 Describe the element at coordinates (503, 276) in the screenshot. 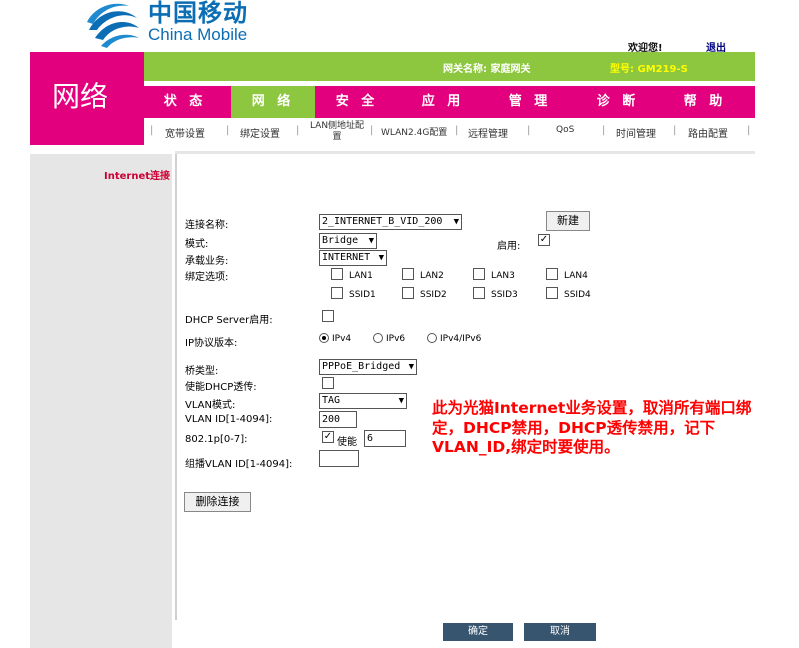

I see `bind-lan3-label: LAN3` at that location.